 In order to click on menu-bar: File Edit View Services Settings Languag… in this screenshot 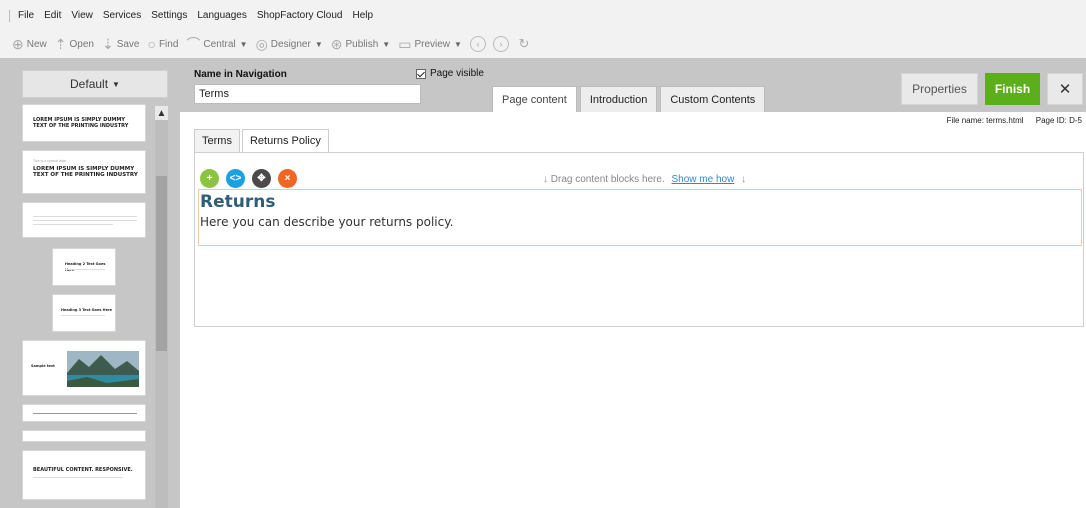, I will do `click(543, 15)`.